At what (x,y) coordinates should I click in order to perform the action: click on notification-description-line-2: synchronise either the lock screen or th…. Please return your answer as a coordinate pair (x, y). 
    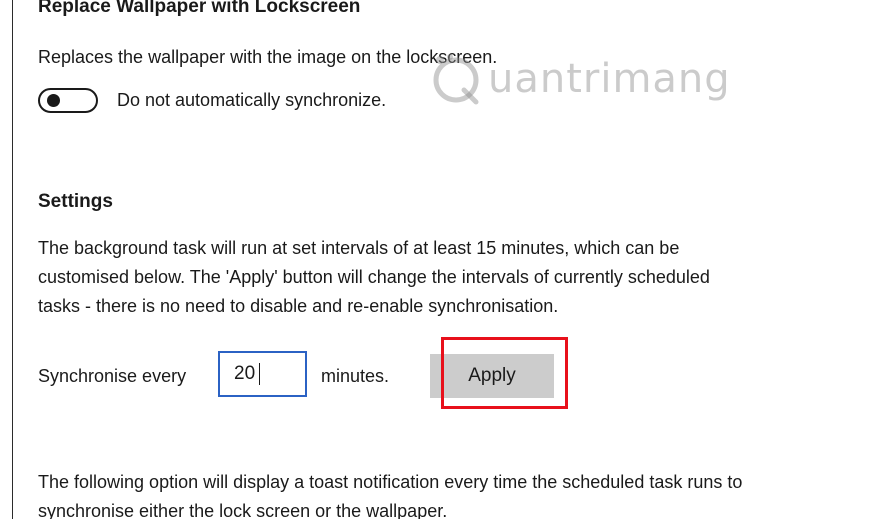
    Looking at the image, I should click on (243, 510).